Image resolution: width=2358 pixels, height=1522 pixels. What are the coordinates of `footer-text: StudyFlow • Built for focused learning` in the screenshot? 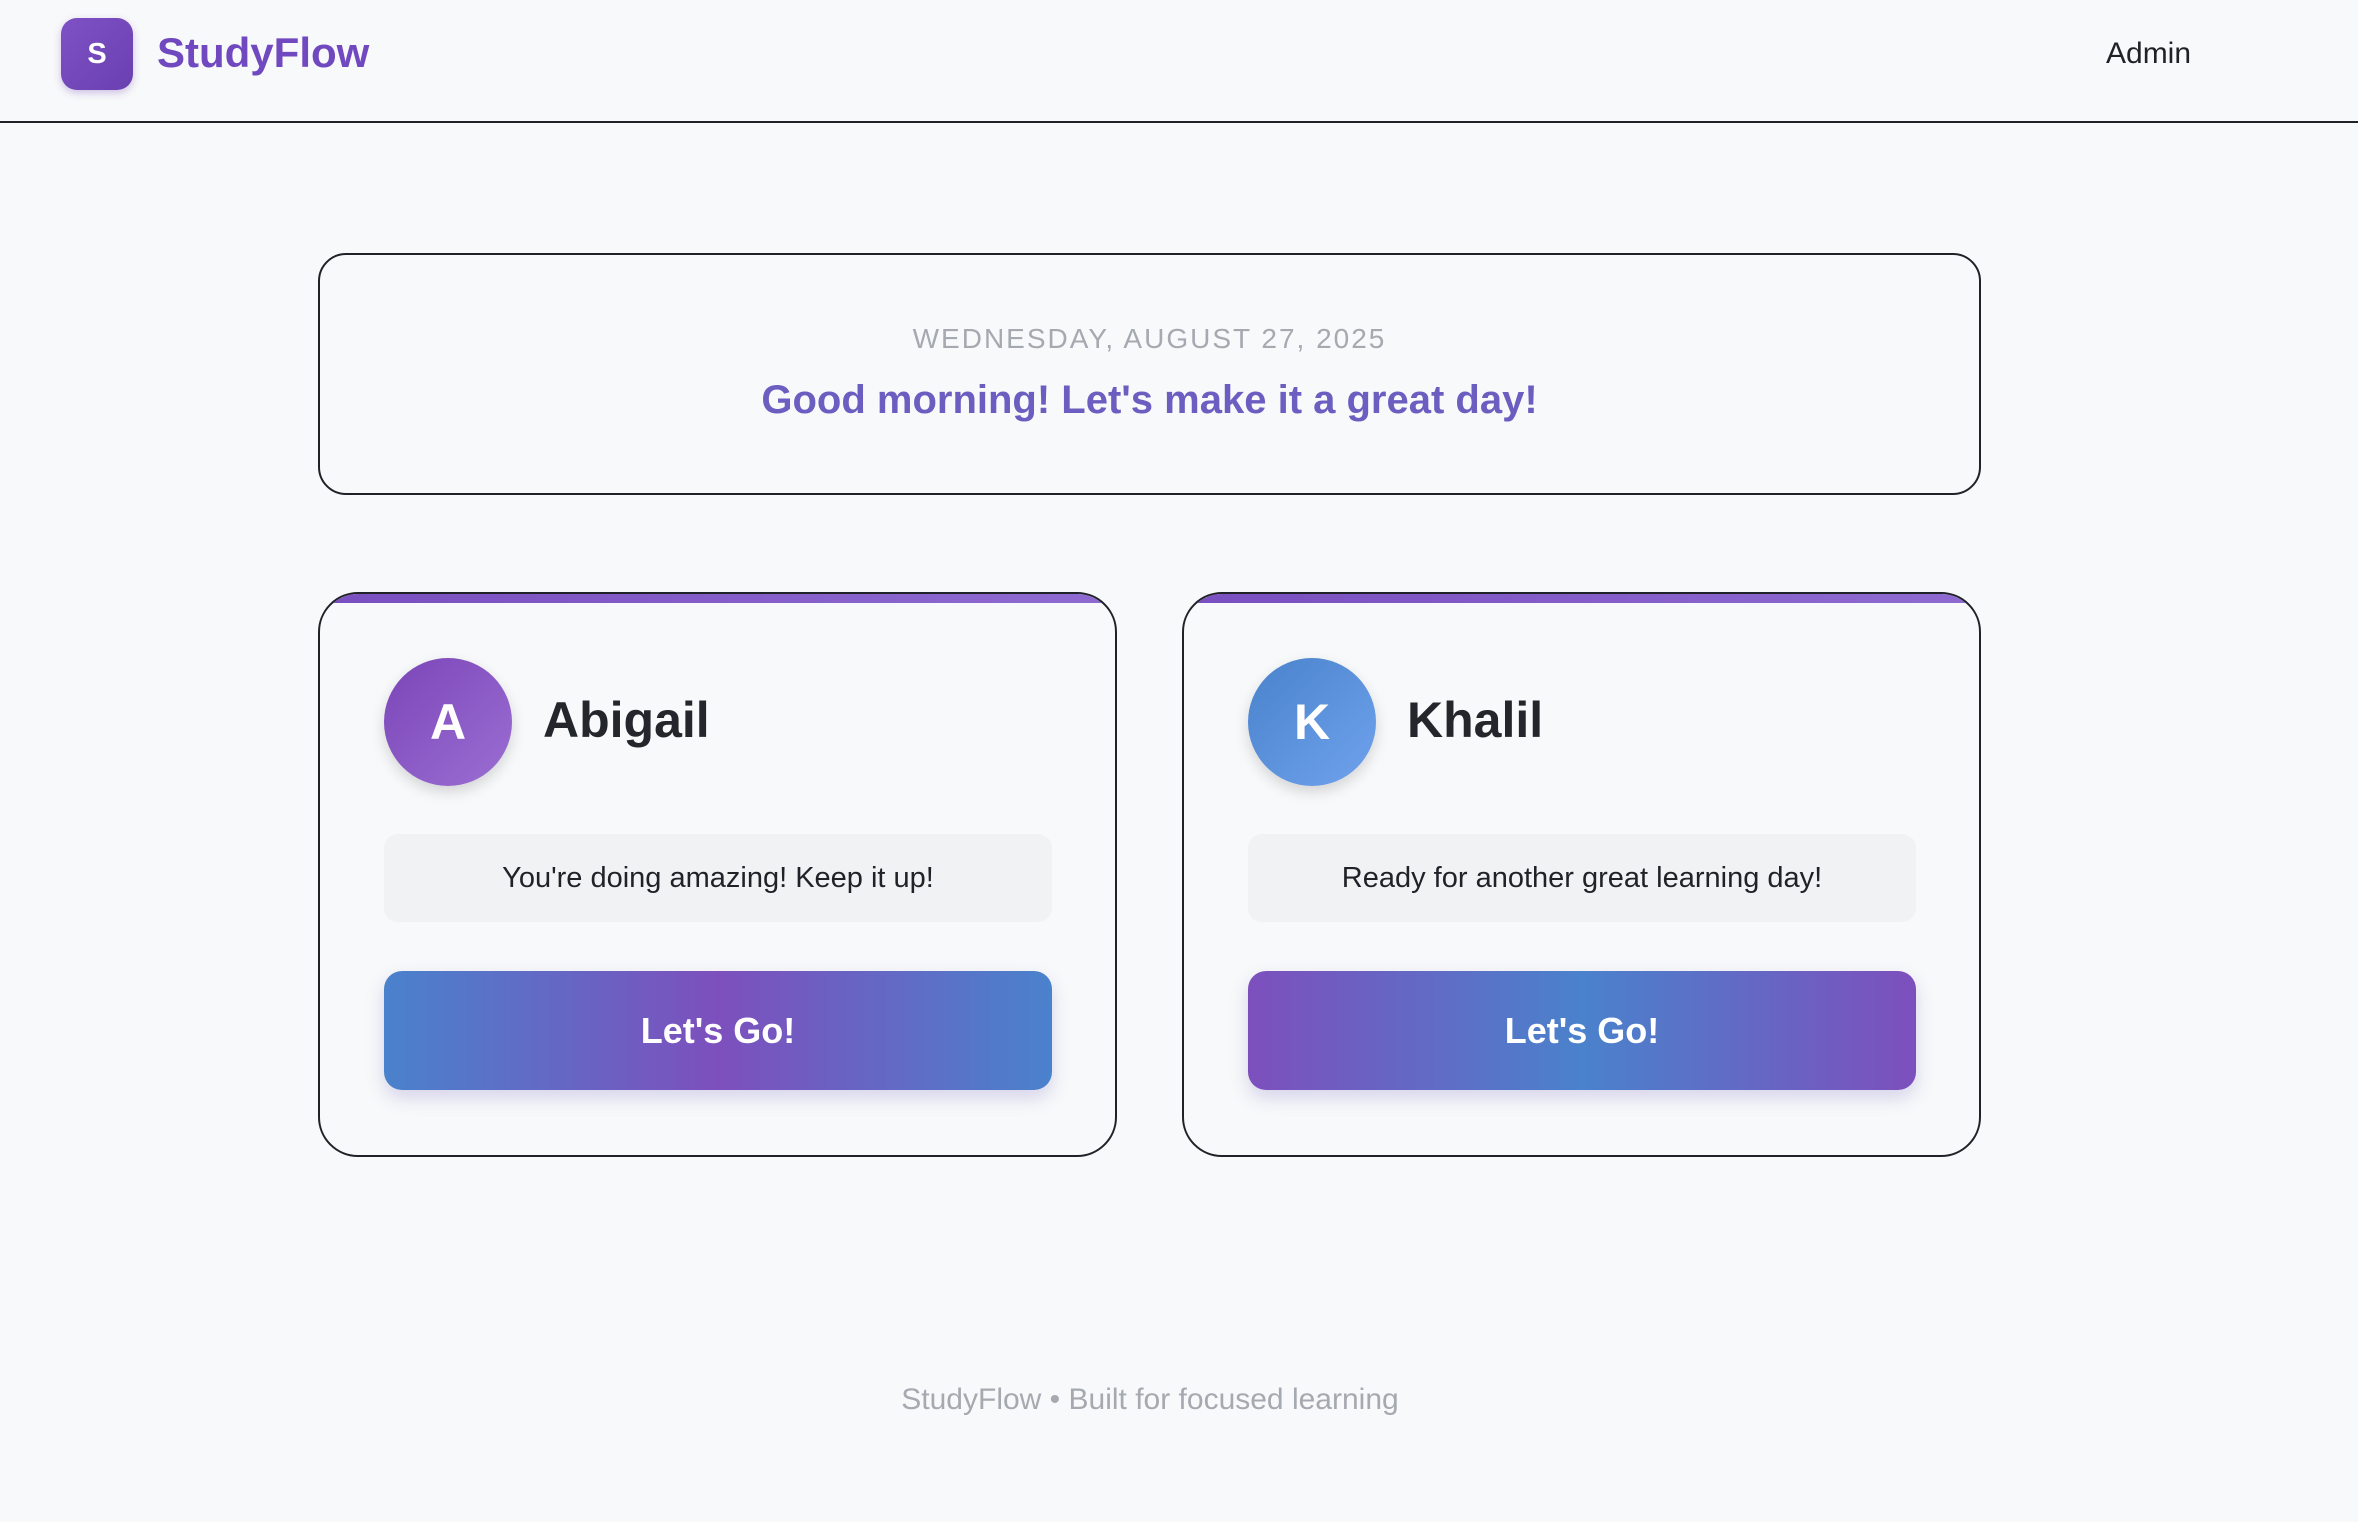 It's located at (1150, 1399).